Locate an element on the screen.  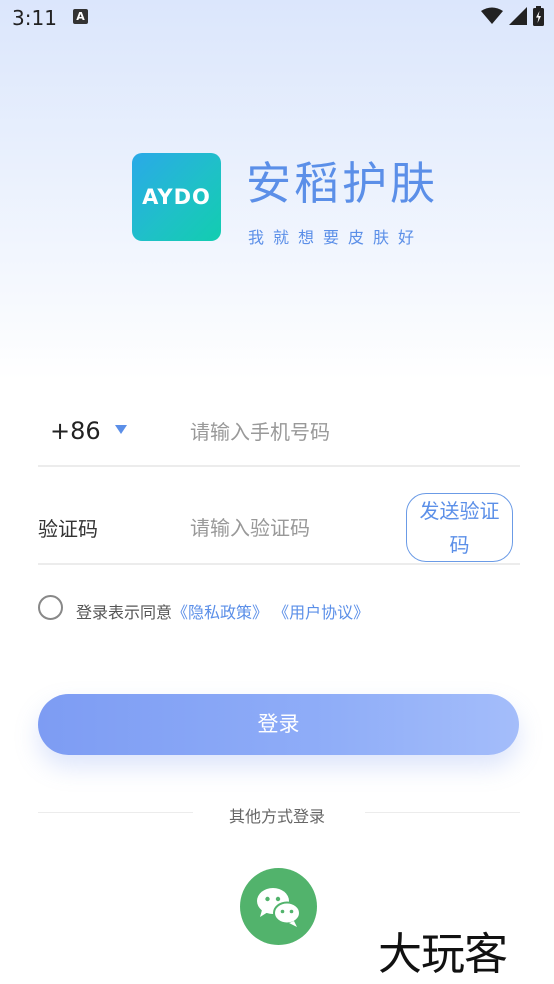
wechat-login-button is located at coordinates (278, 906).